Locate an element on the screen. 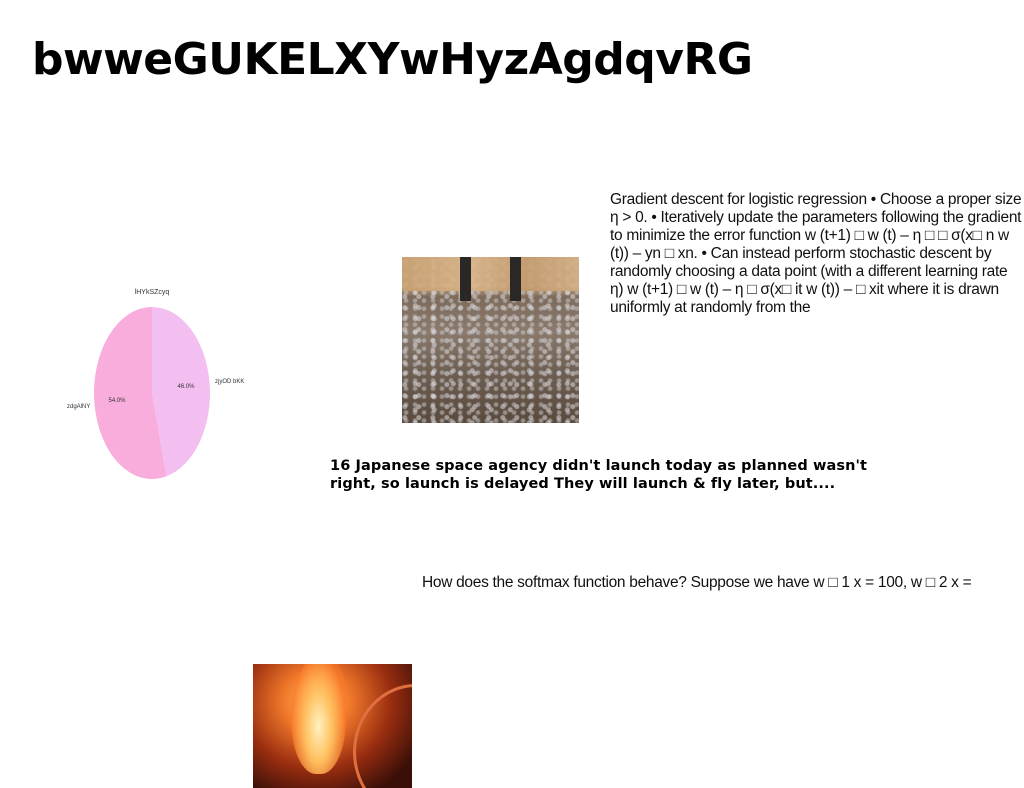  slice-percent-label: 46.0% is located at coordinates (186, 387).